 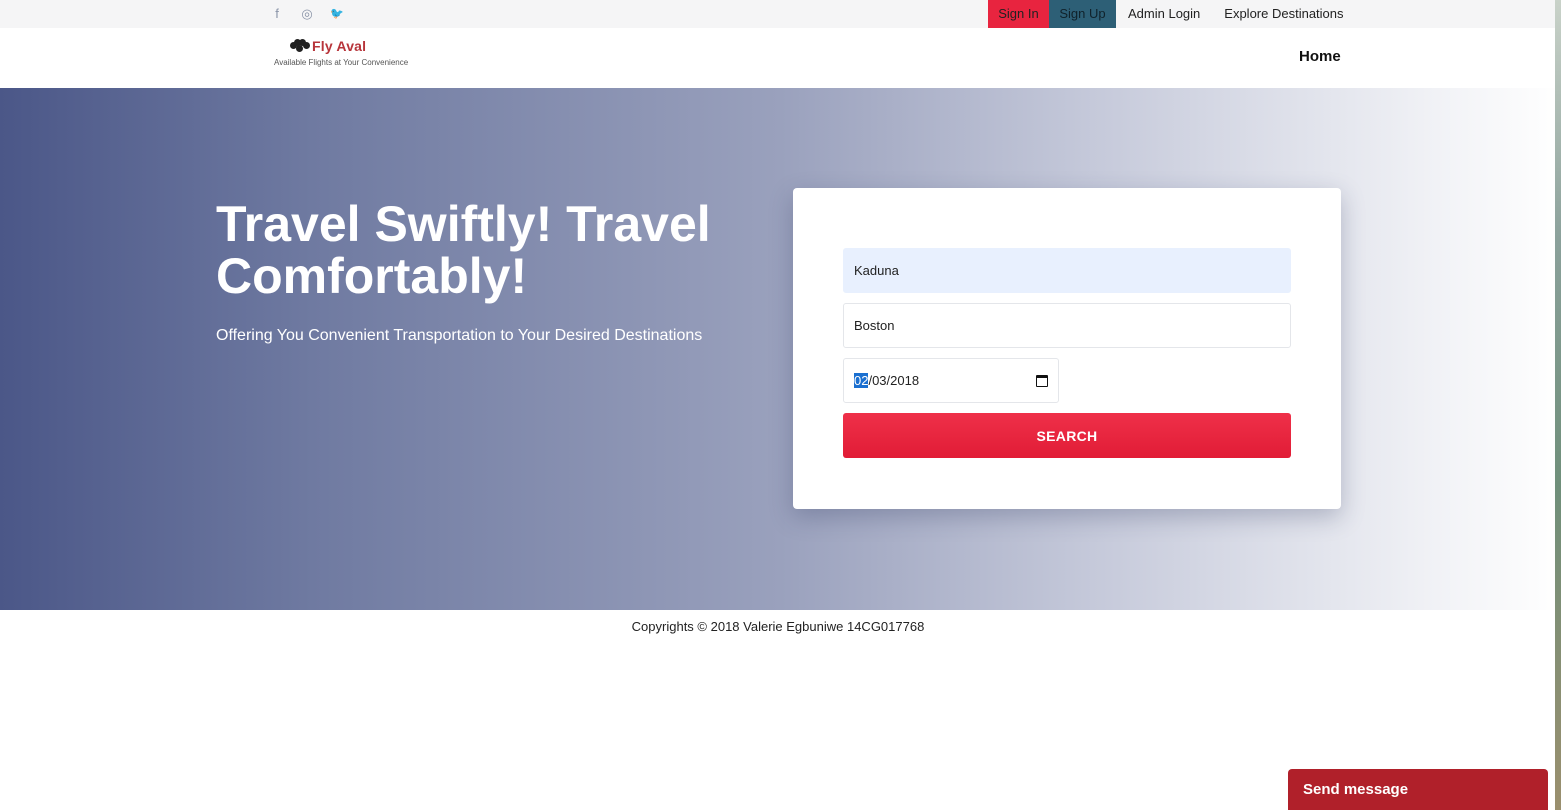 What do you see at coordinates (463, 250) in the screenshot?
I see `hero-title: Travel Swiftly! Travel Comfortably!` at bounding box center [463, 250].